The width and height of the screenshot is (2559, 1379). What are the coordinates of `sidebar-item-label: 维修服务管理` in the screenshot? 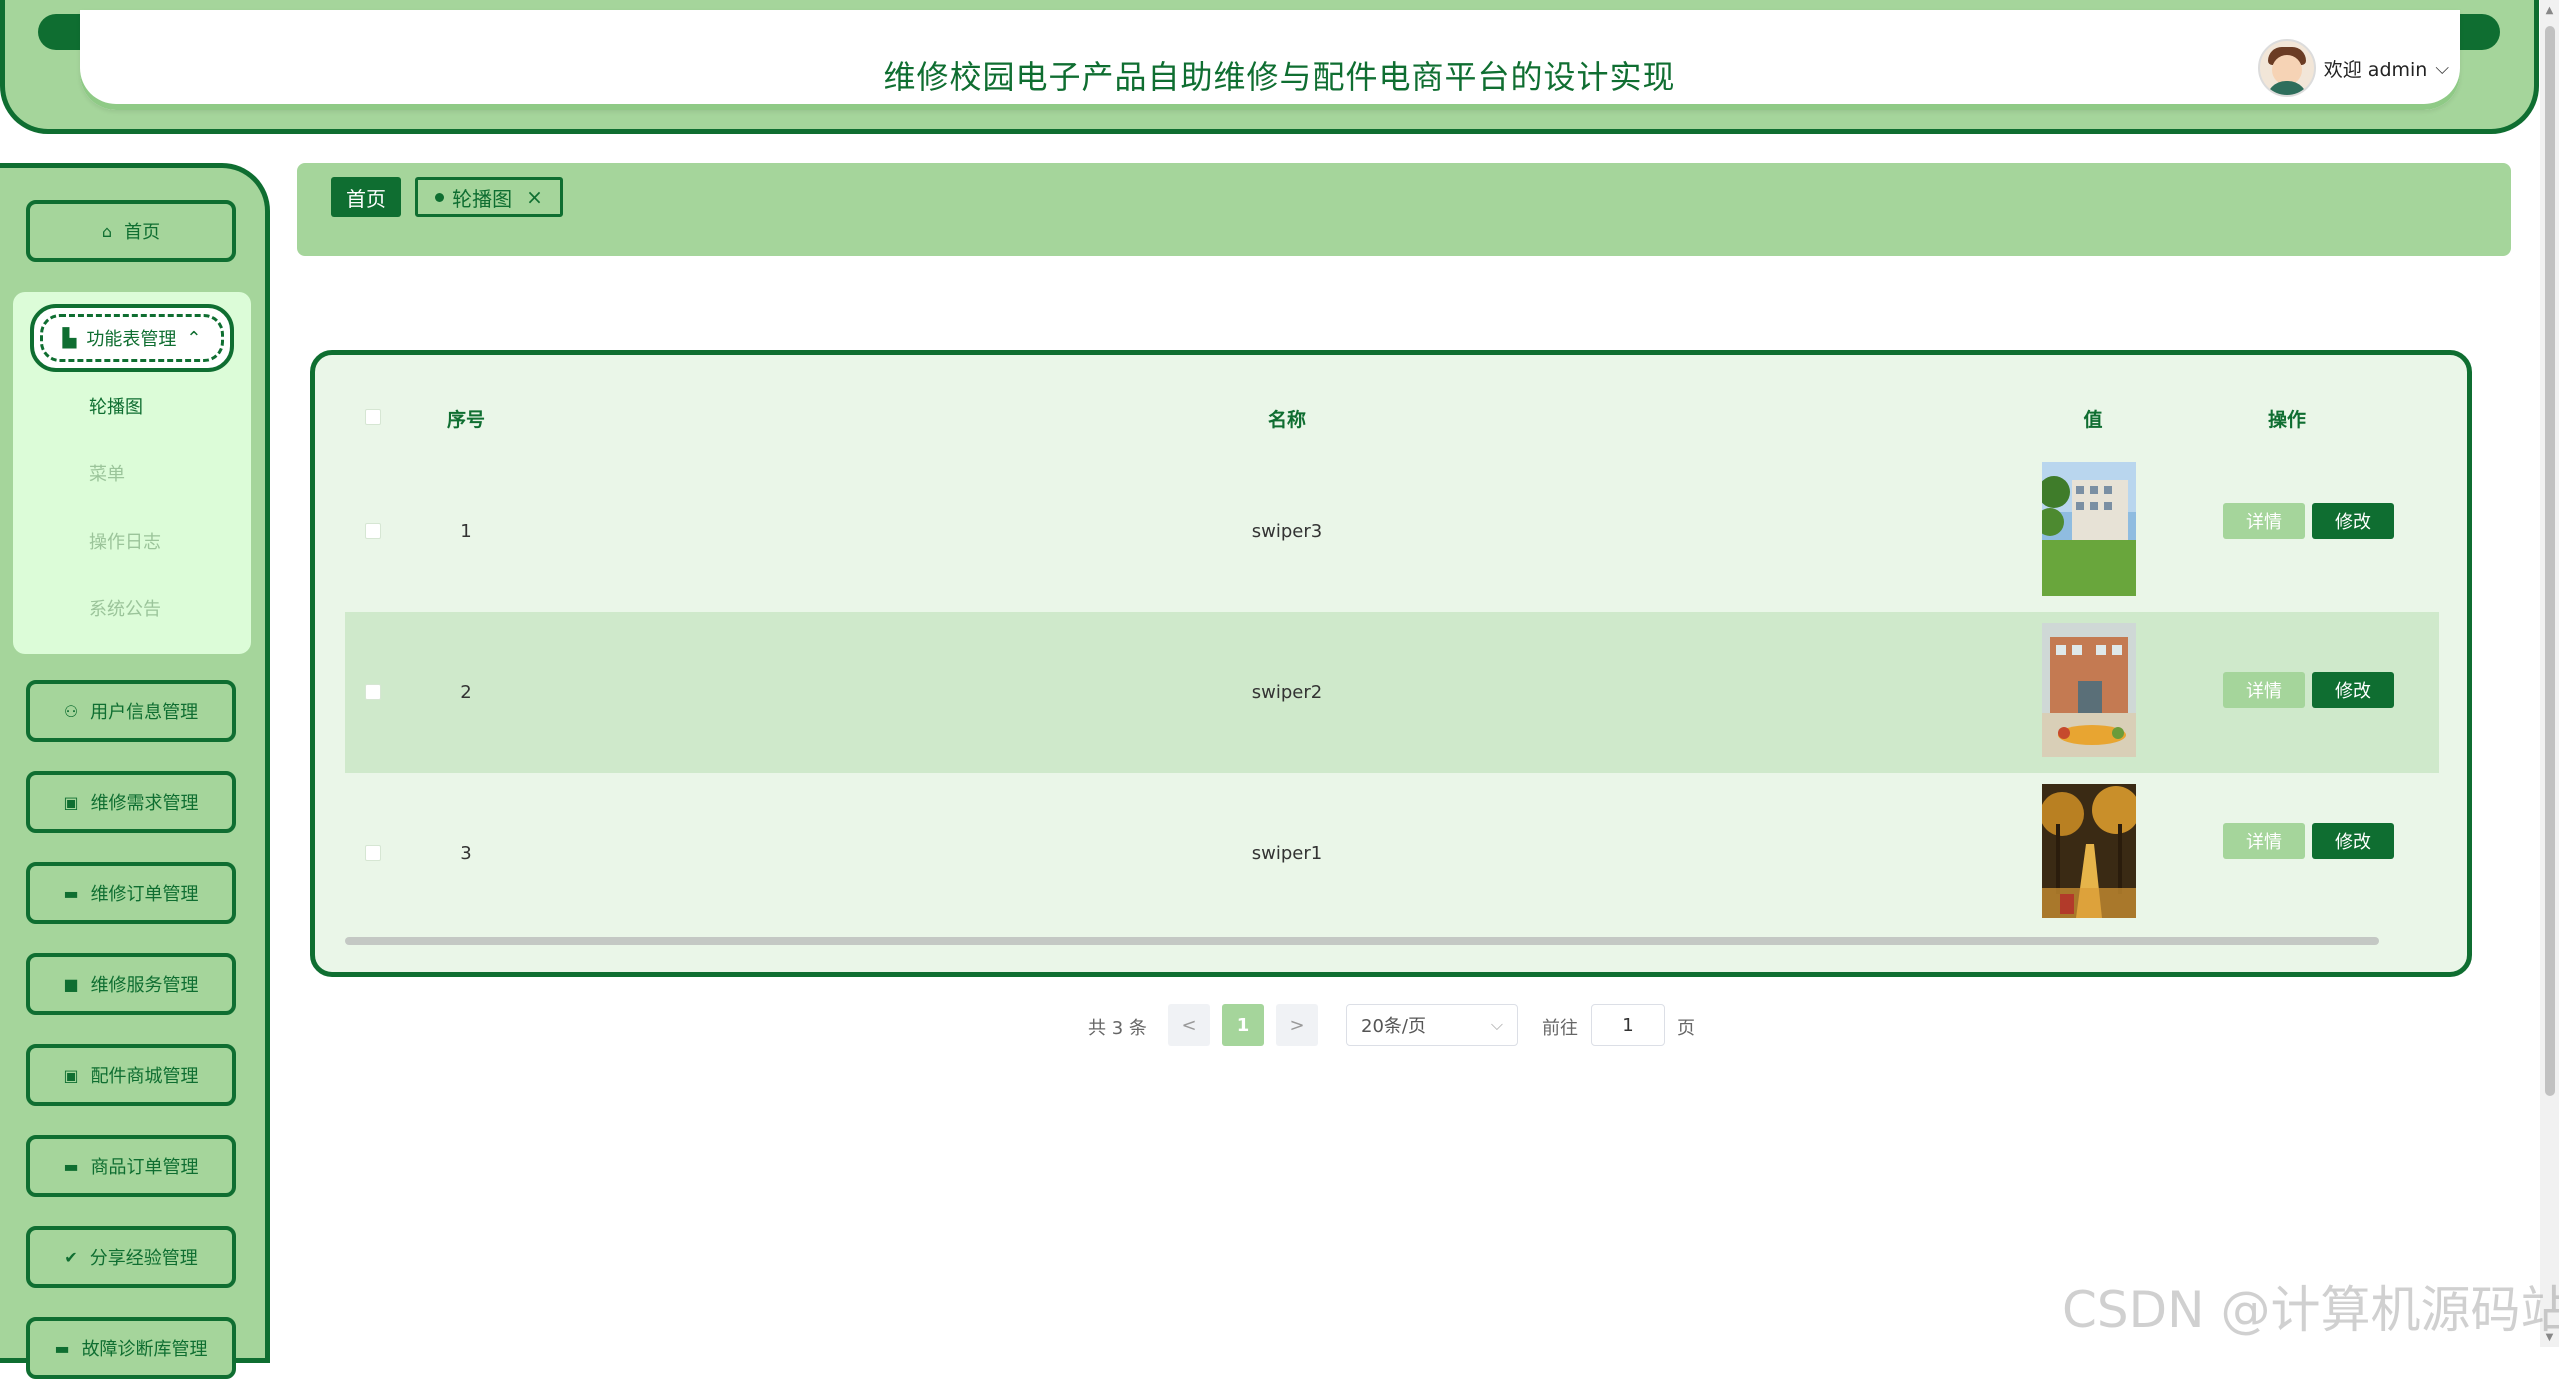 It's located at (144, 985).